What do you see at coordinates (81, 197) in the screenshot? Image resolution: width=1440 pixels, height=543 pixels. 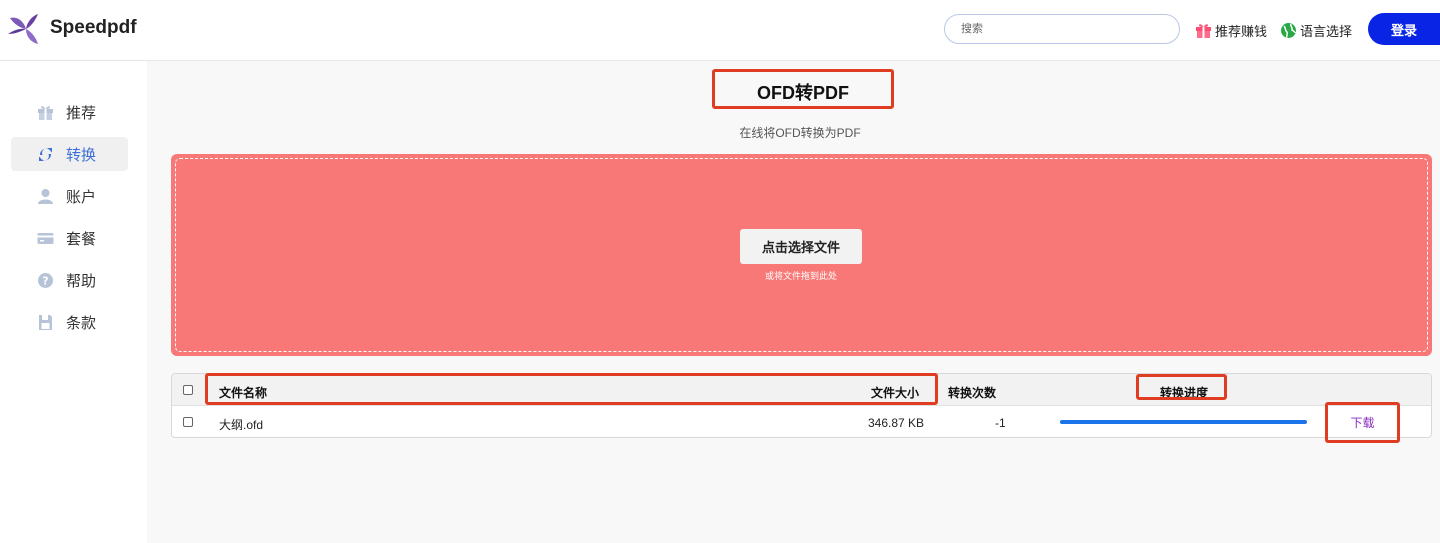 I see `sidebar-item-label: 账户` at bounding box center [81, 197].